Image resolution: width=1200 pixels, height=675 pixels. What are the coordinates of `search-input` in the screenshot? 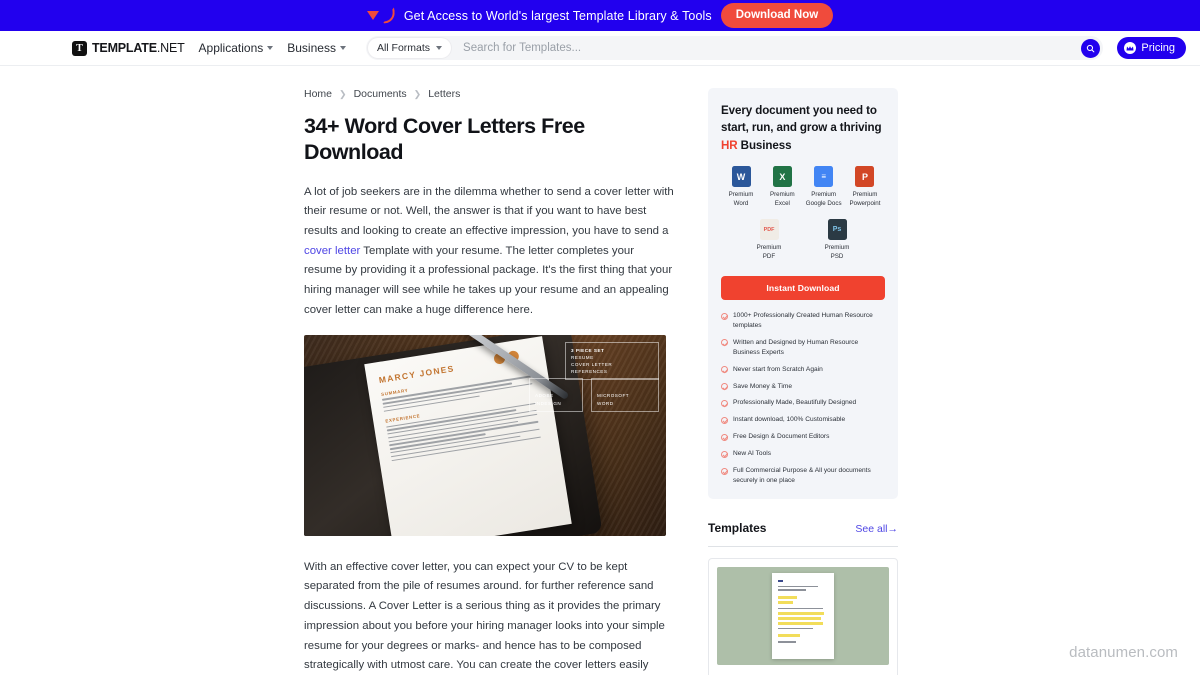 It's located at (783, 48).